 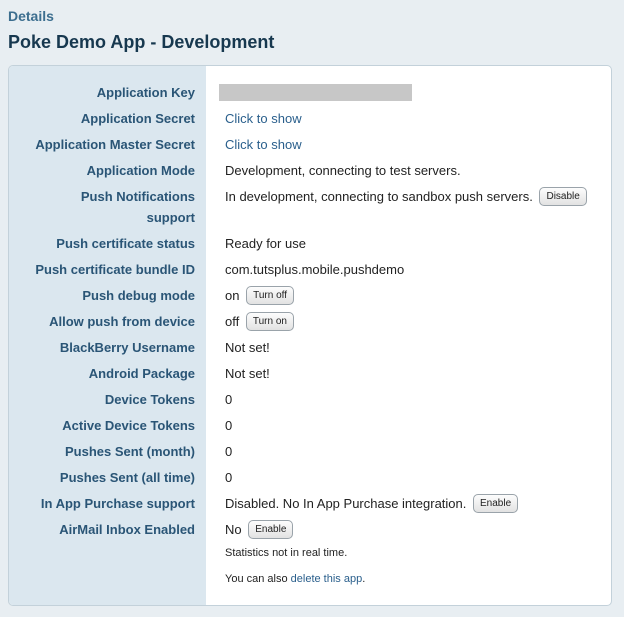 I want to click on delete-app-suffix: ., so click(x=364, y=579).